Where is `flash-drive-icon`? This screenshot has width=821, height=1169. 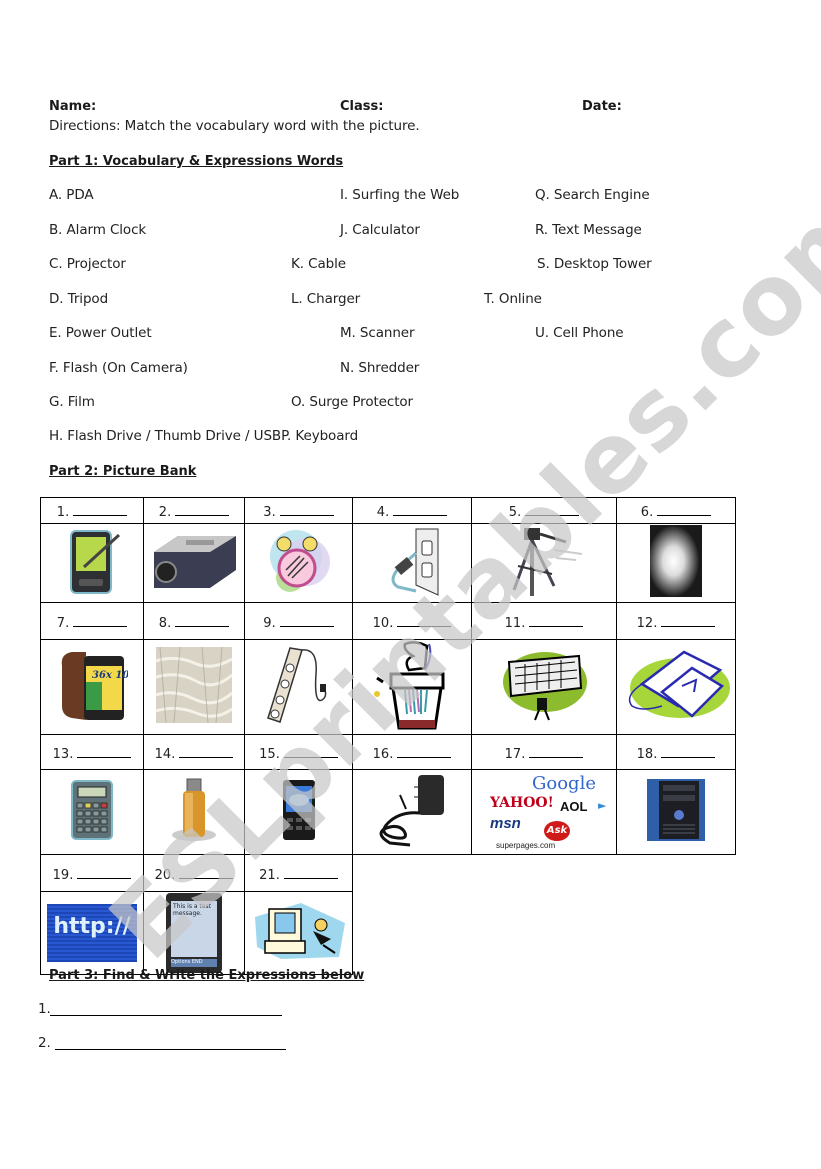 flash-drive-icon is located at coordinates (194, 809).